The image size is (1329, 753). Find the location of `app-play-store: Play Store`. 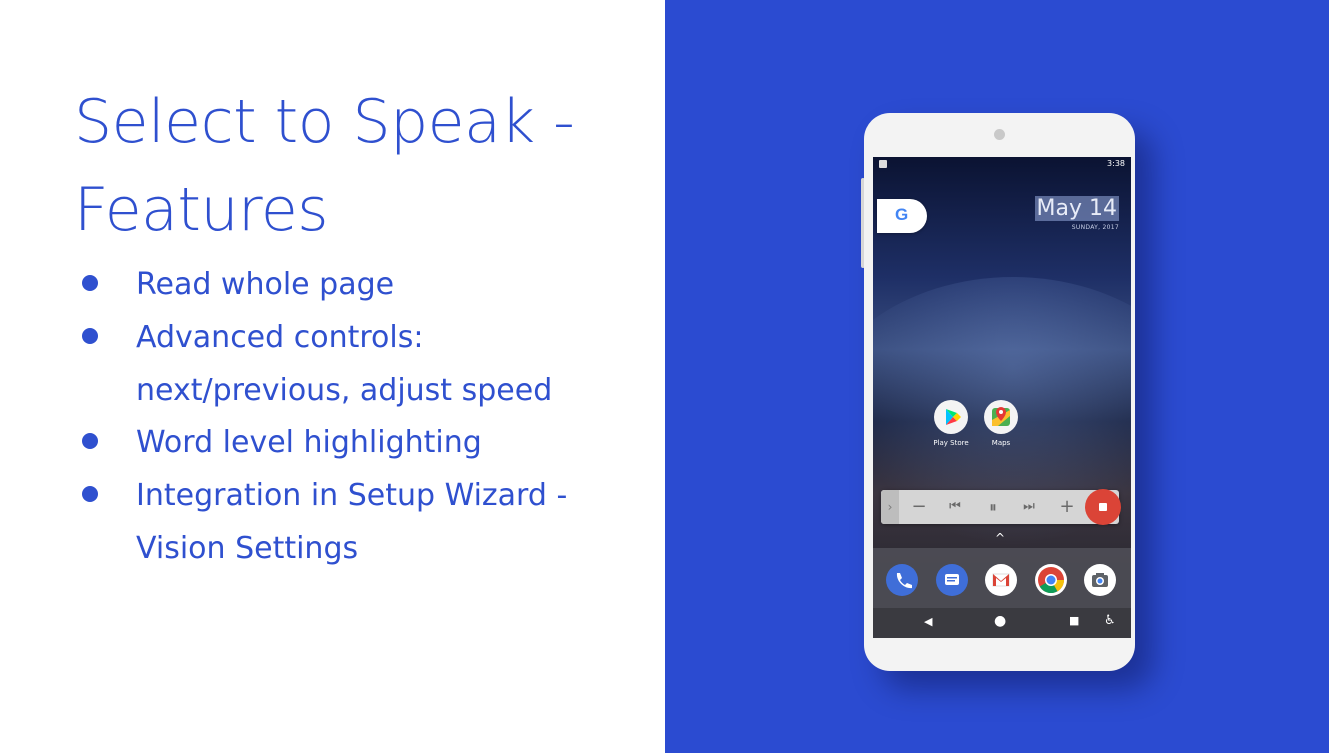

app-play-store: Play Store is located at coordinates (951, 423).